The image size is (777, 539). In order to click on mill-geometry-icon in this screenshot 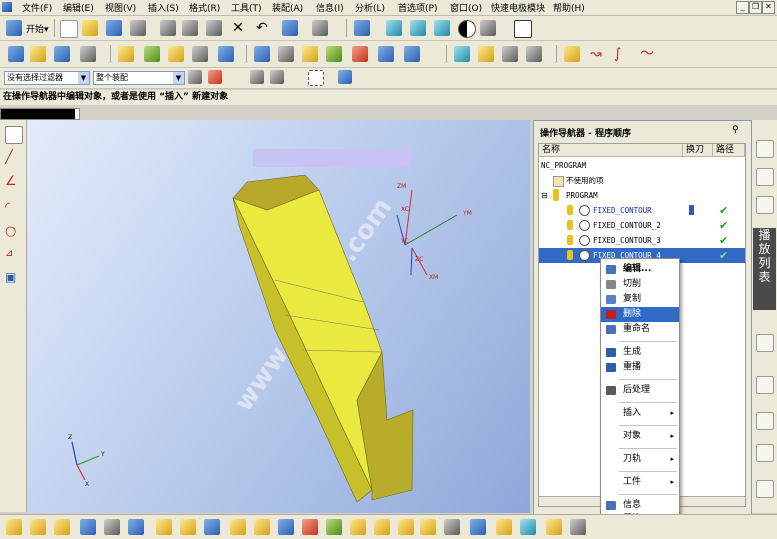, I will do `click(38, 527)`.